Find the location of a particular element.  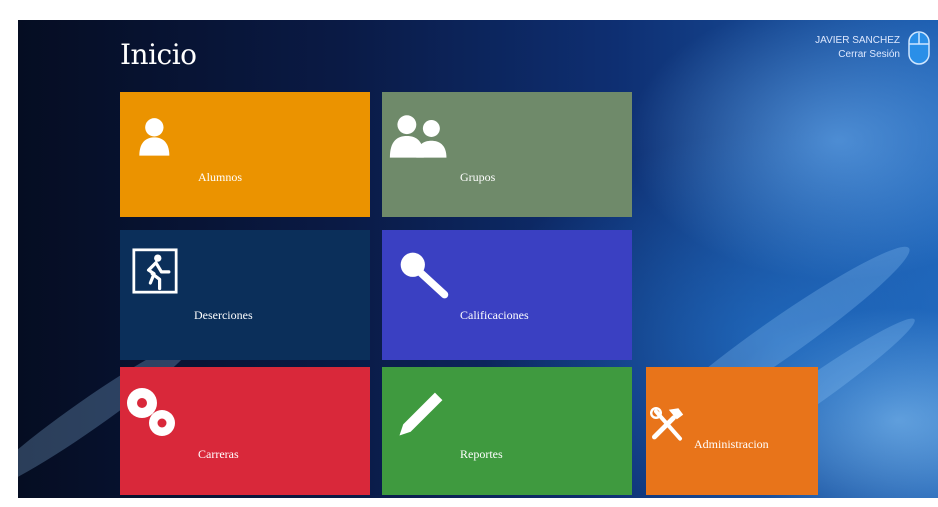

user-role: Cerrar Sesión is located at coordinates (857, 55).